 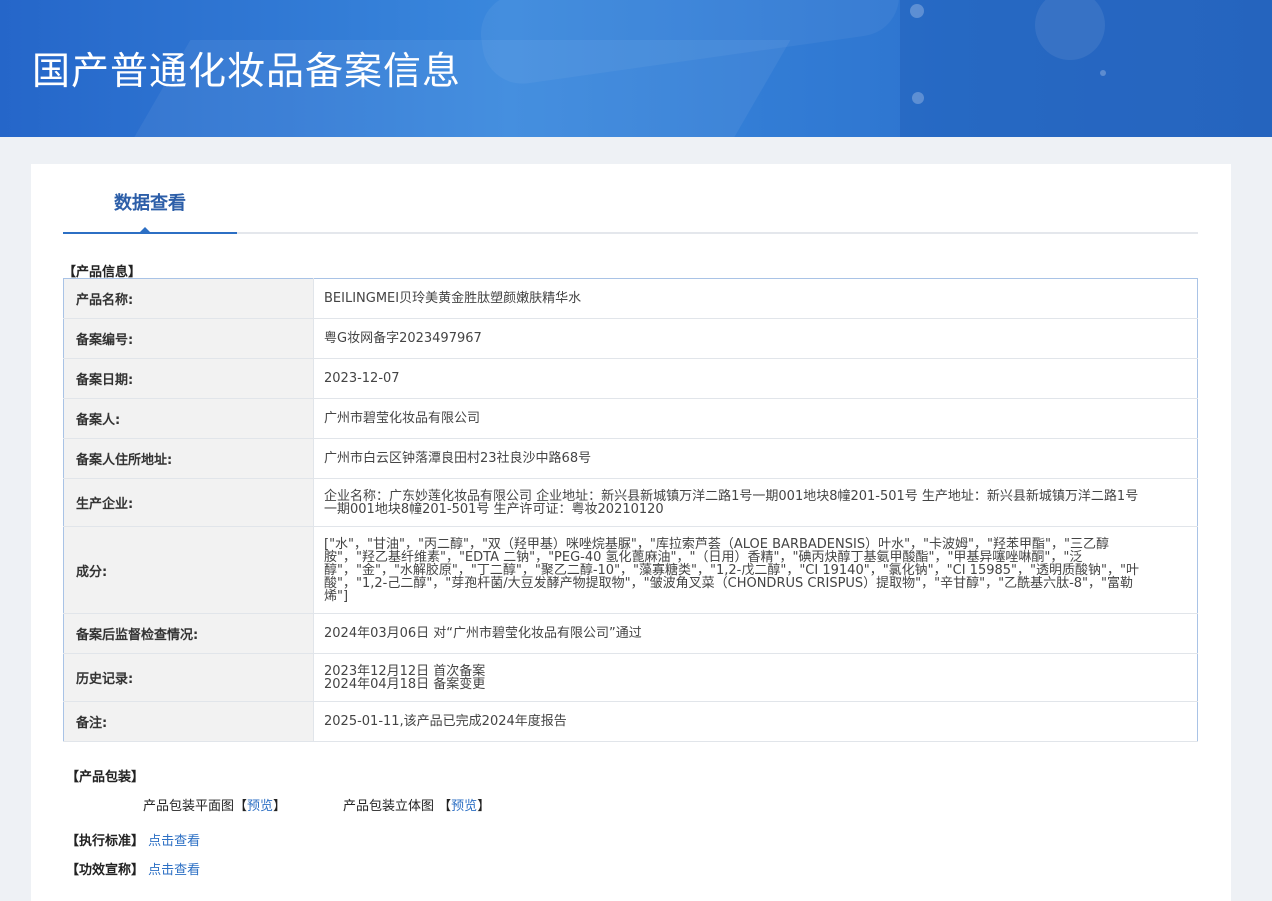 I want to click on row-key: 生产企业:, so click(x=188, y=502).